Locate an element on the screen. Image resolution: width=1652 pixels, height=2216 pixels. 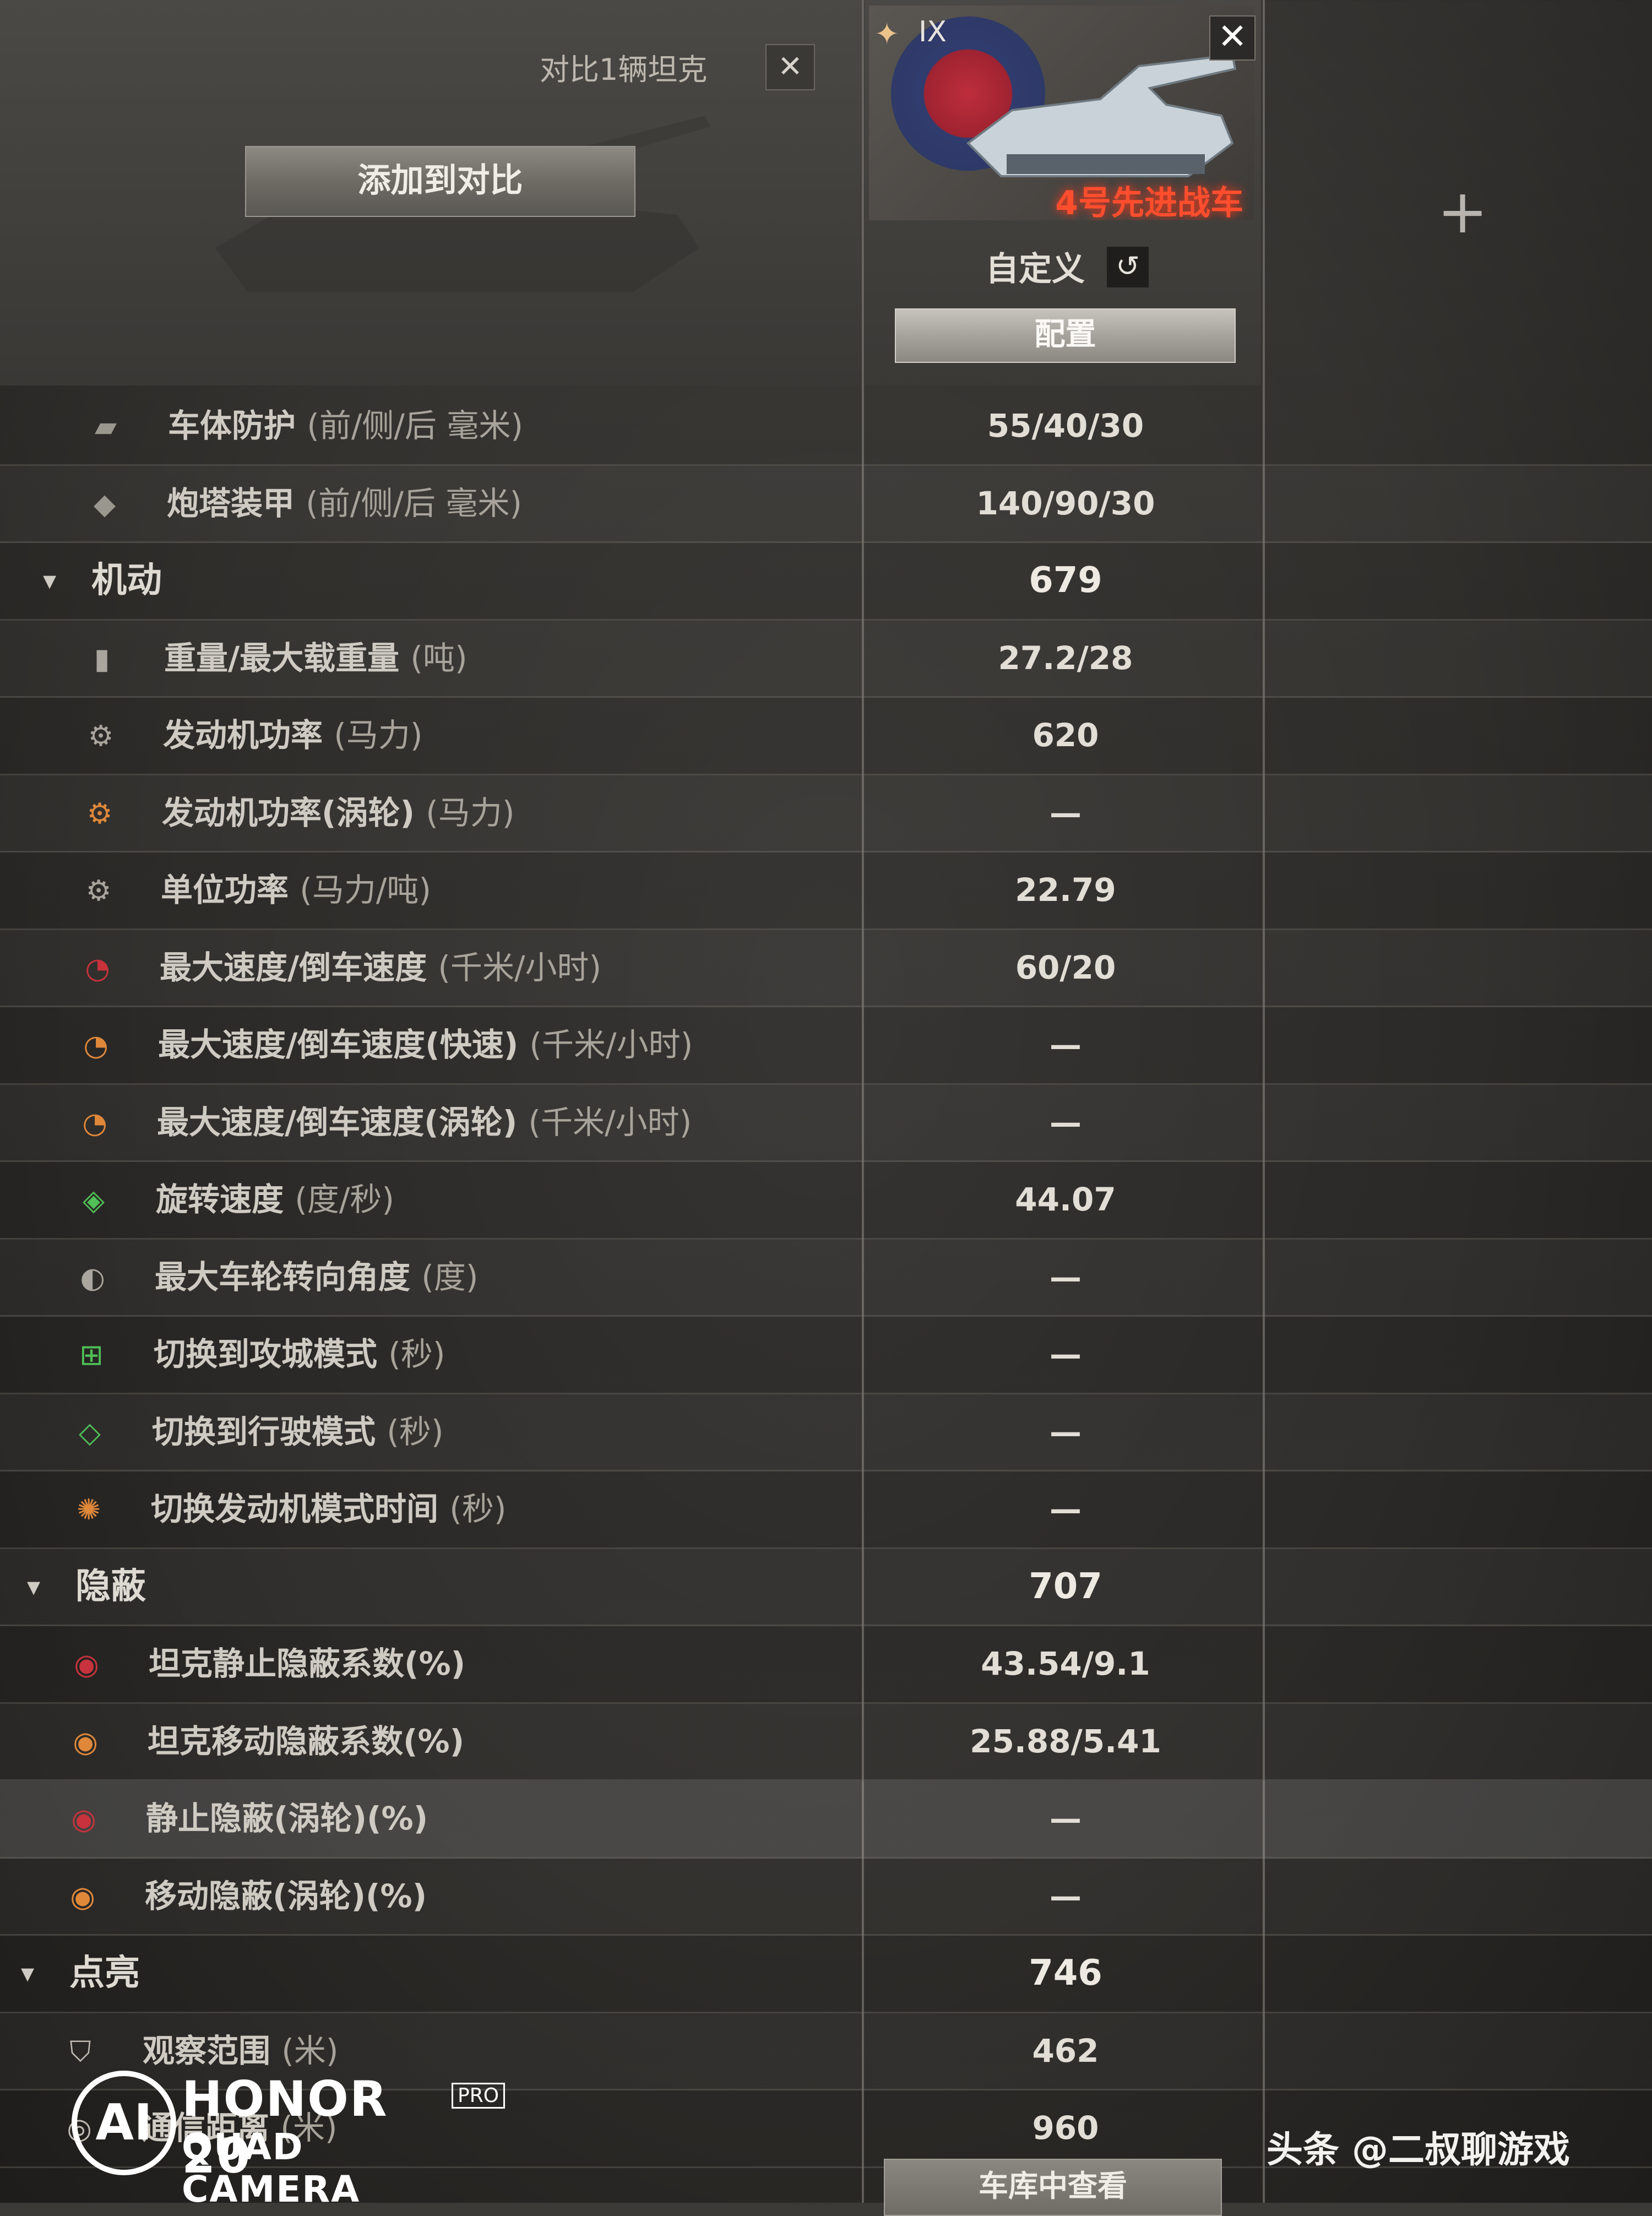
camo-moving-turbo-icon: ◉ is located at coordinates (82, 1897).